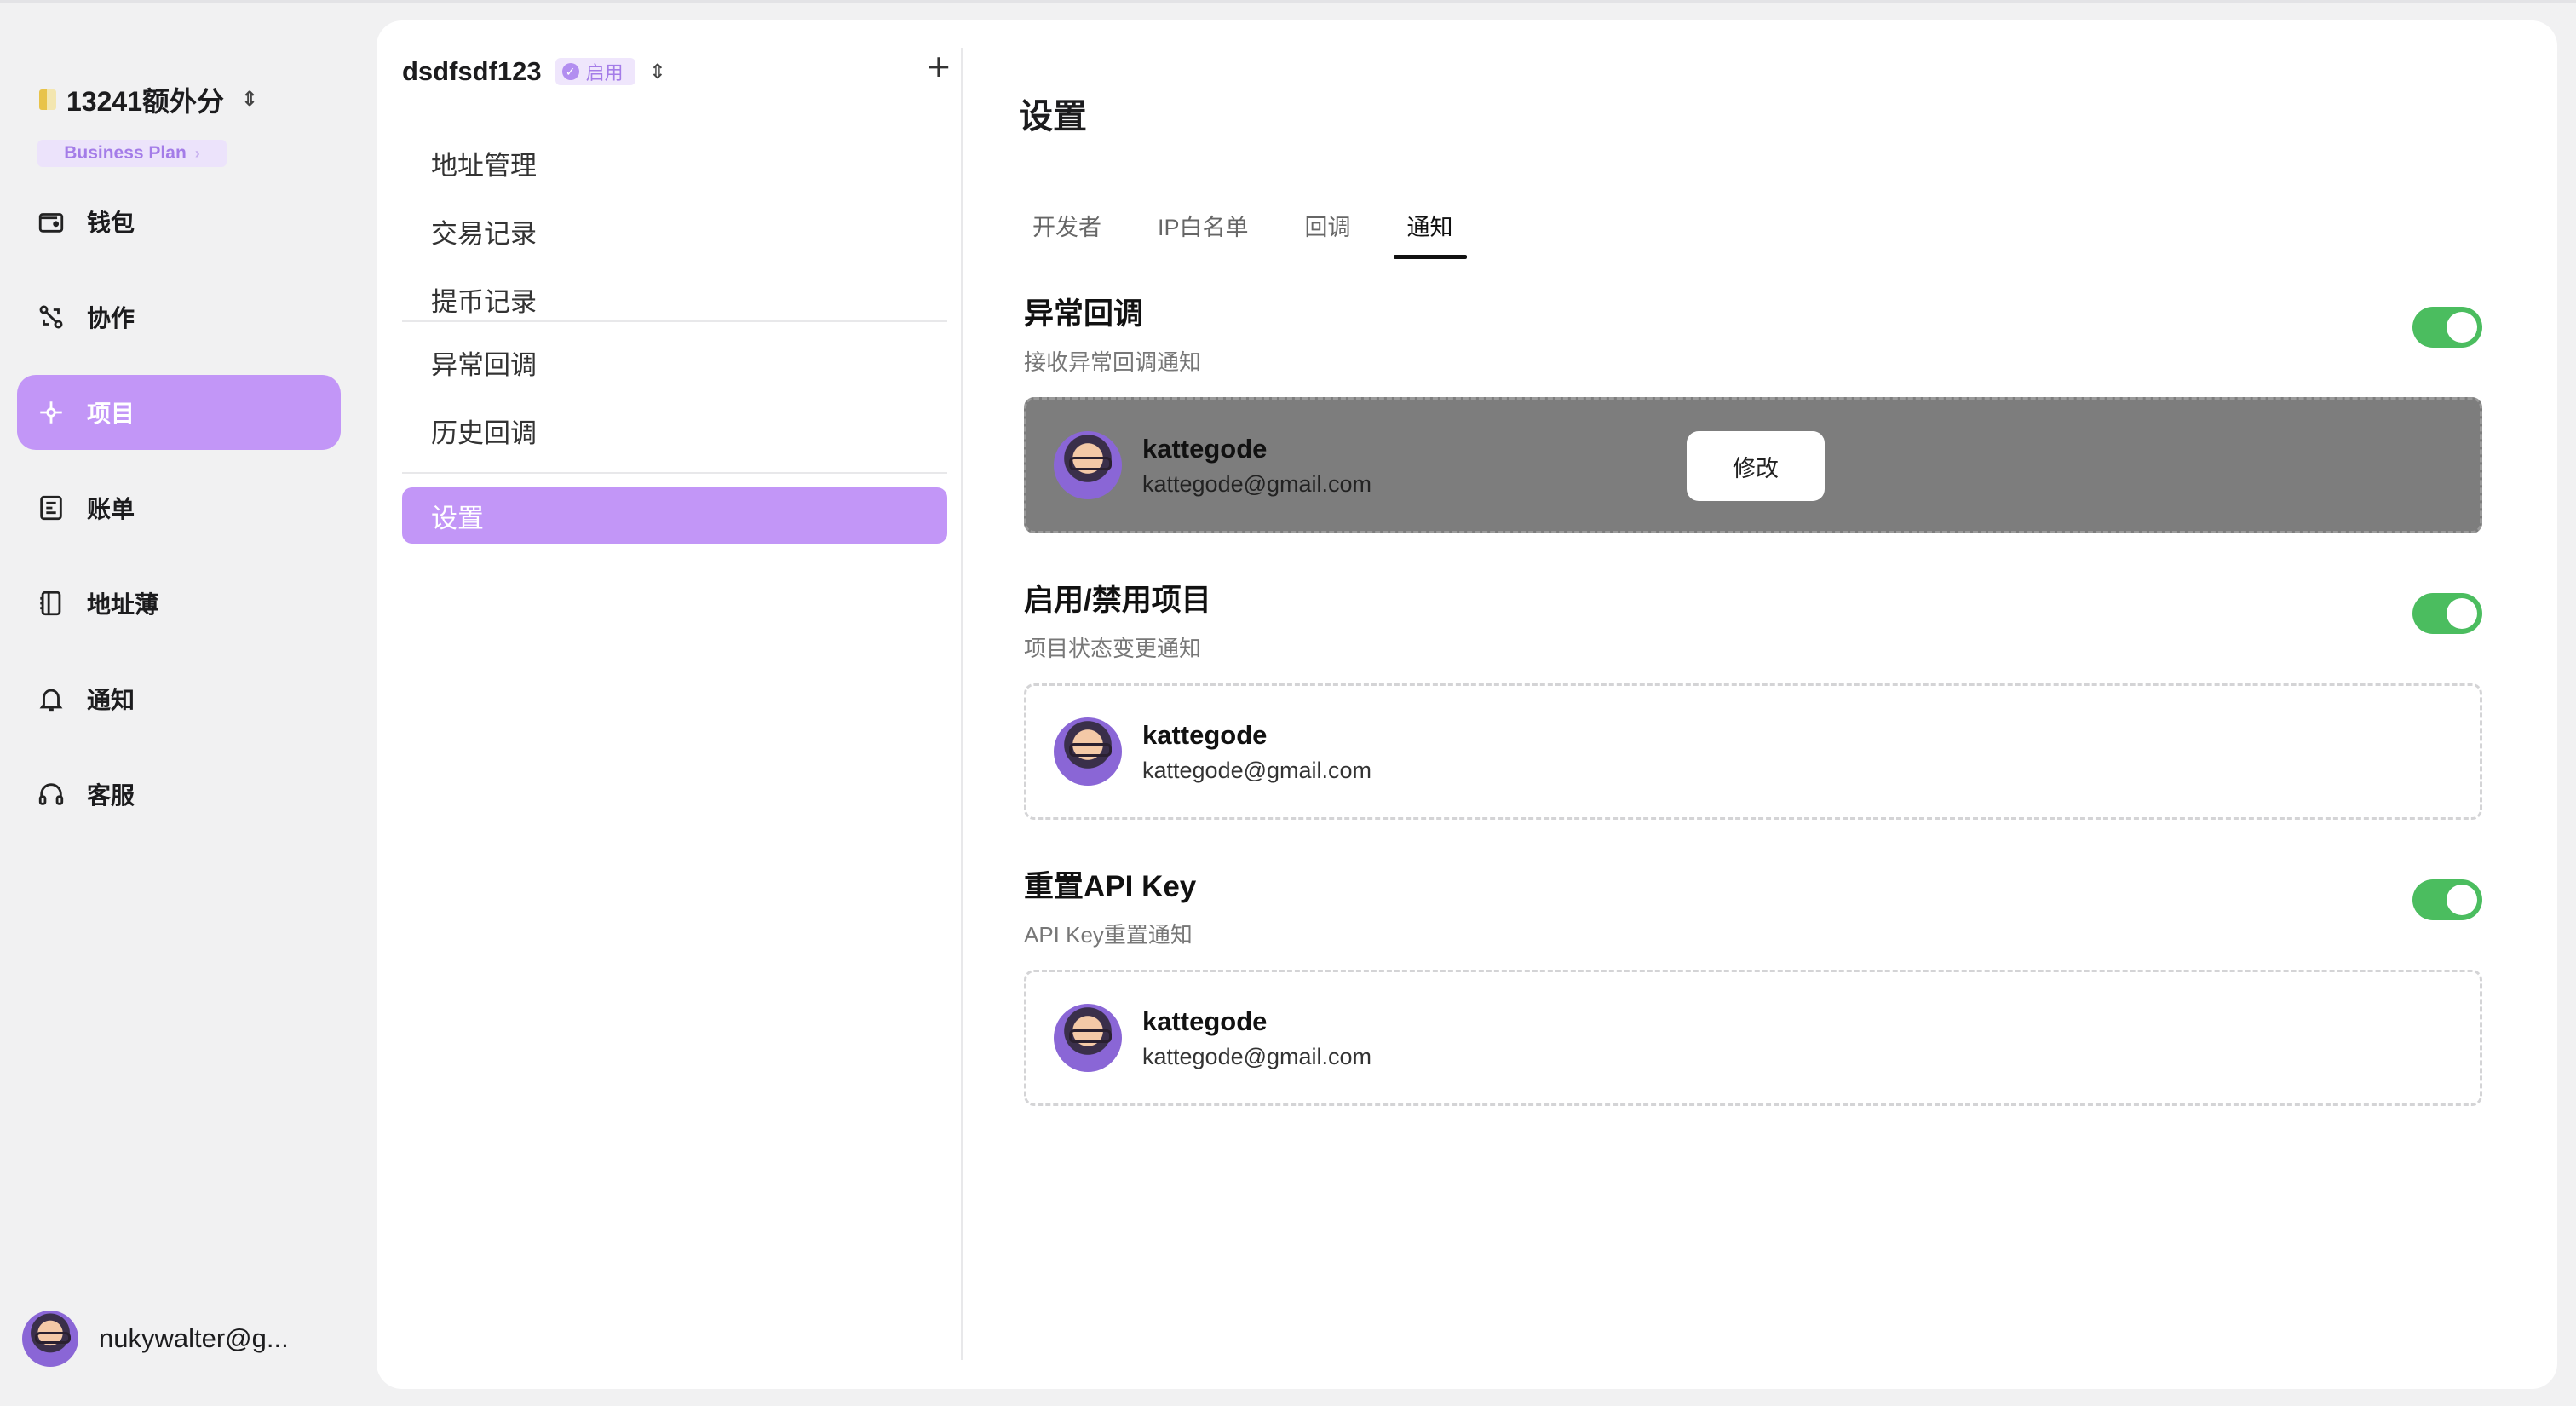 The height and width of the screenshot is (1406, 2576). I want to click on bell-icon, so click(51, 698).